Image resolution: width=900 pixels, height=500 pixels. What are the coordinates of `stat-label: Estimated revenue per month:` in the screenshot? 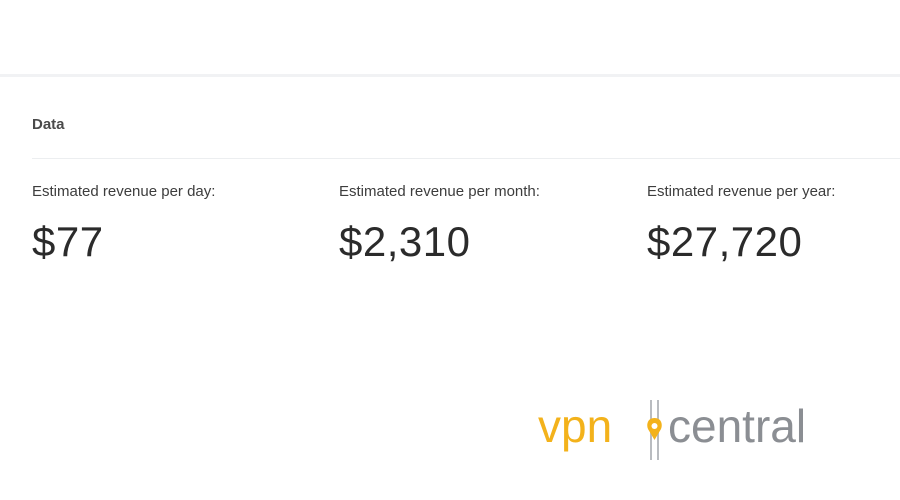 It's located at (439, 191).